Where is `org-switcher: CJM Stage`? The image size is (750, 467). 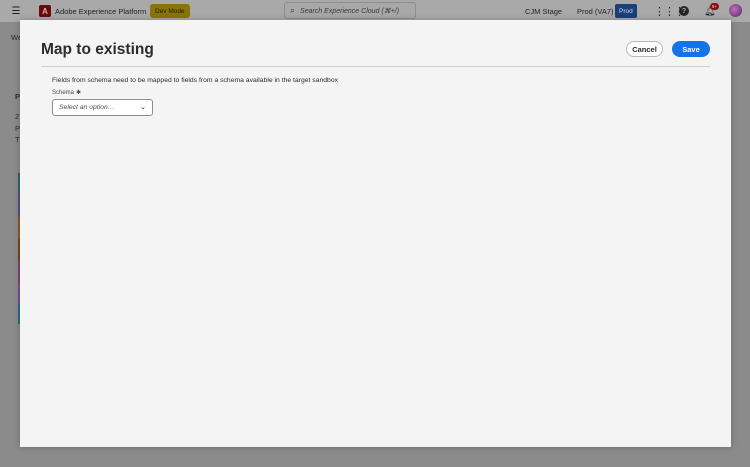 org-switcher: CJM Stage is located at coordinates (543, 11).